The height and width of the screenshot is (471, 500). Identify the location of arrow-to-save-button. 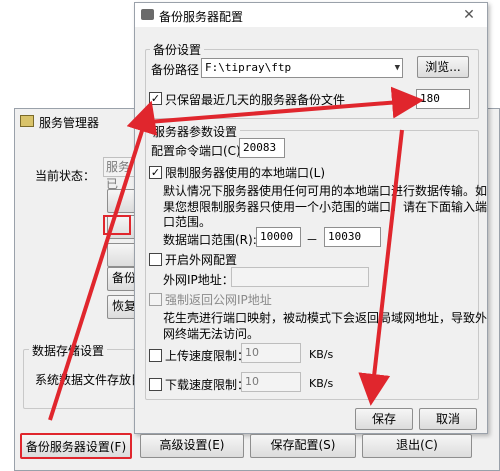
(381, 267).